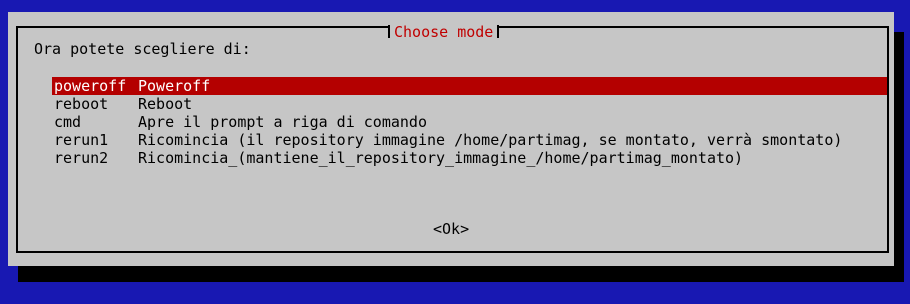  I want to click on menu-item-description: Poweroff, so click(174, 86).